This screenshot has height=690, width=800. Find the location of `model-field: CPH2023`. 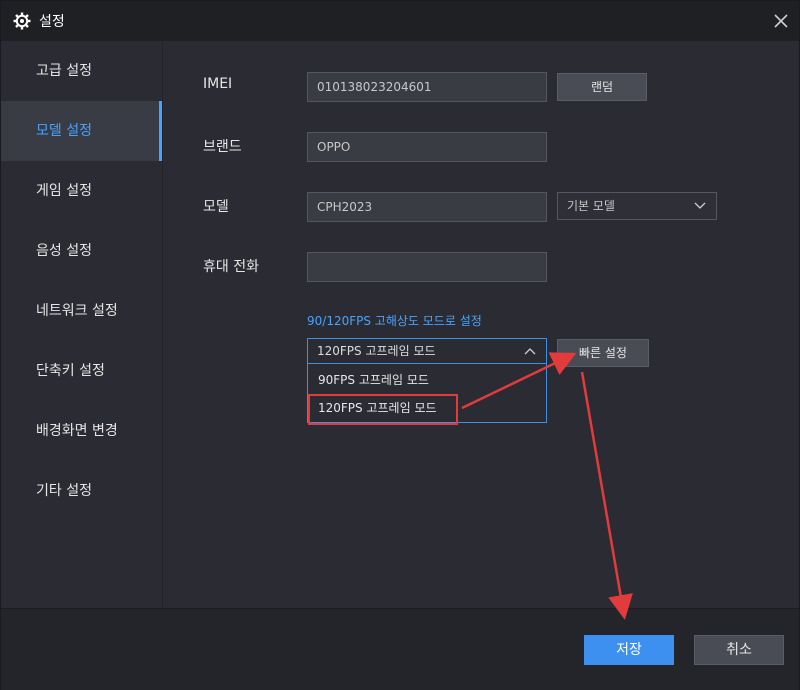

model-field: CPH2023 is located at coordinates (427, 207).